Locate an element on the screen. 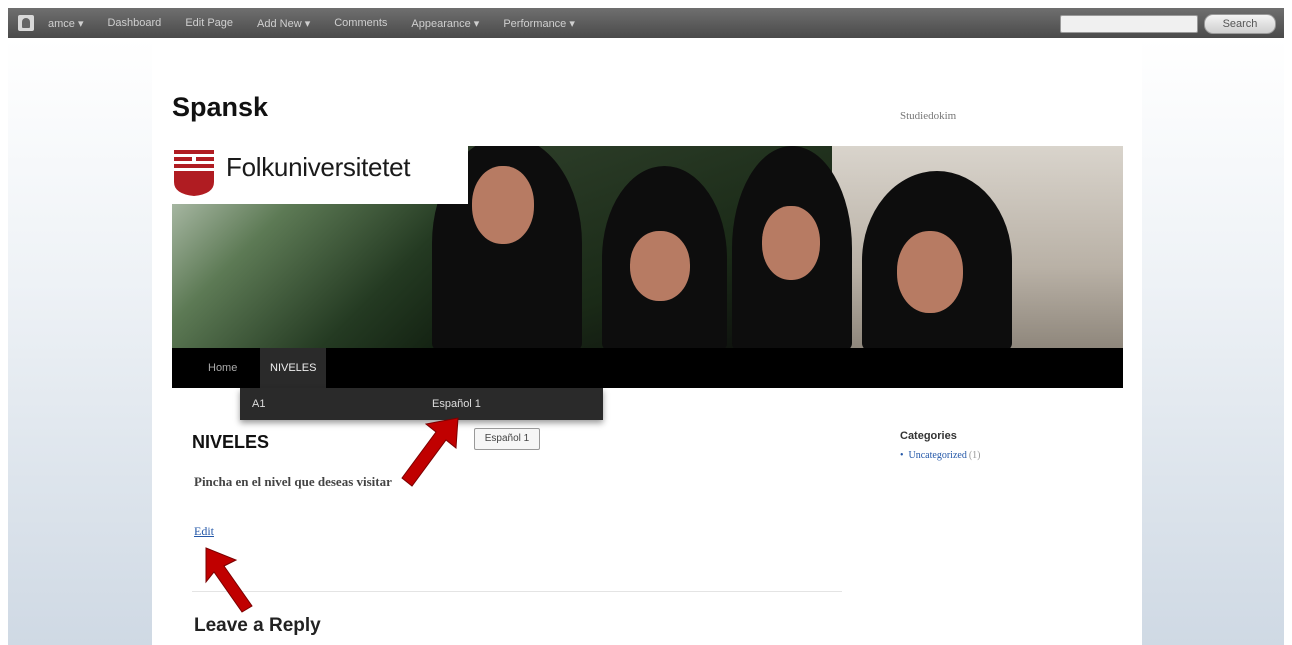  admin-search-button: Search is located at coordinates (1240, 24).